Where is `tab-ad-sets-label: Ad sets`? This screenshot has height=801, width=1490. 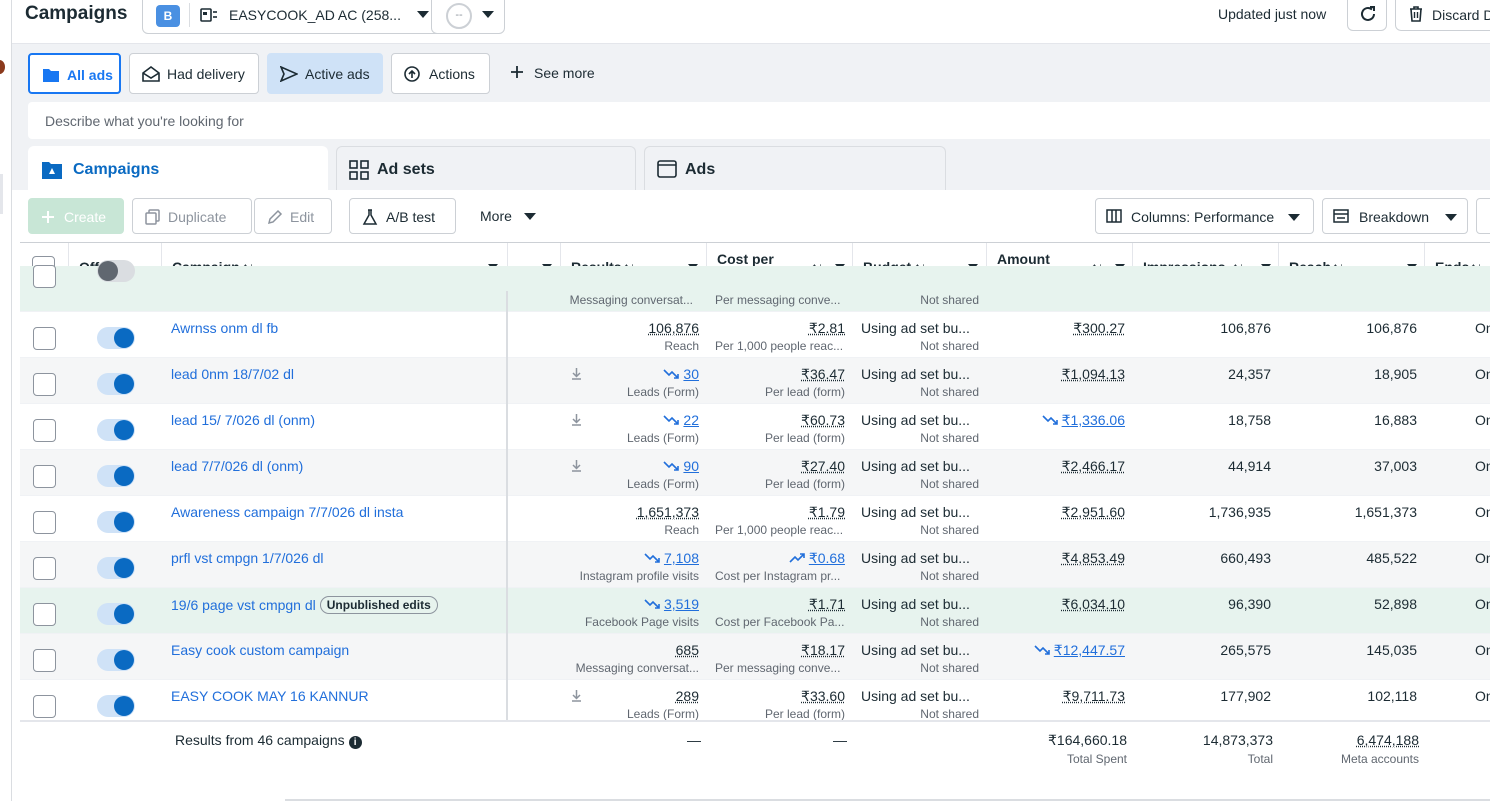
tab-ad-sets-label: Ad sets is located at coordinates (406, 170).